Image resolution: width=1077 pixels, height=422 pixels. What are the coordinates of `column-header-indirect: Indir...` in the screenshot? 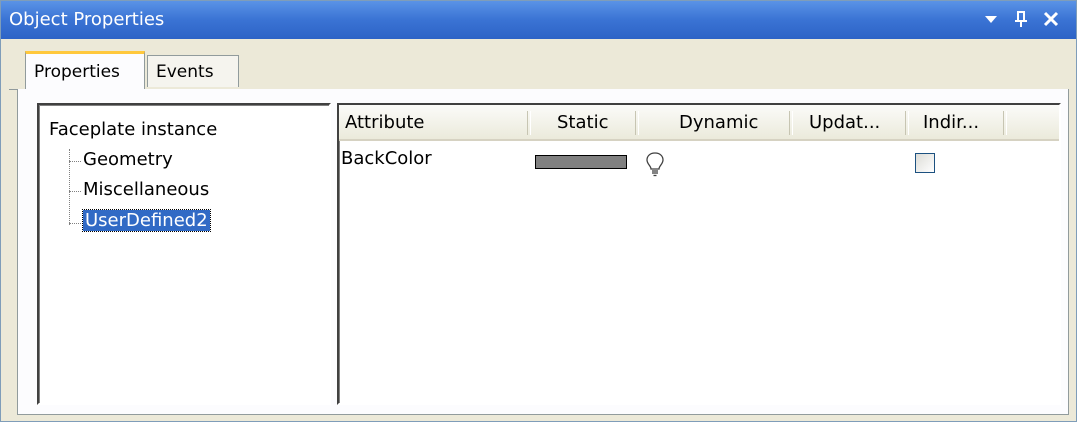 It's located at (963, 122).